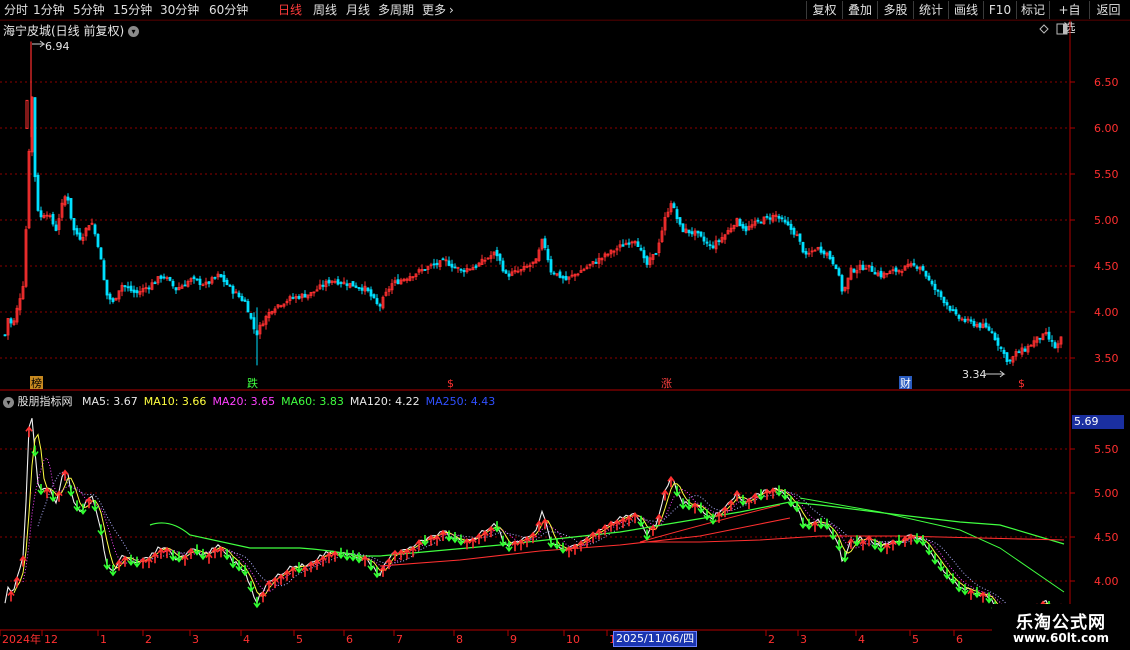 Image resolution: width=1130 pixels, height=650 pixels. I want to click on x-tick-label: 7, so click(399, 639).